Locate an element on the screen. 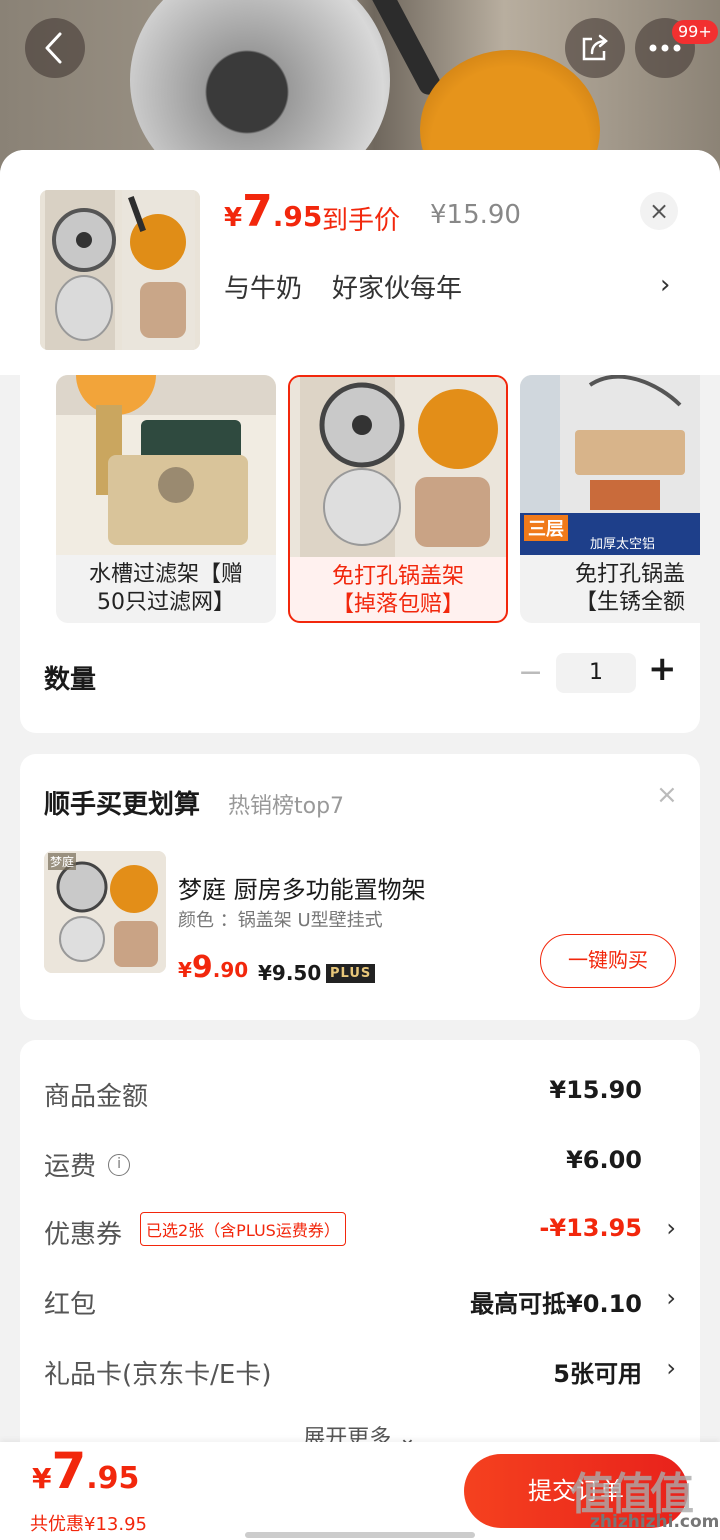  brand-logo: 梦庭 is located at coordinates (62, 861).